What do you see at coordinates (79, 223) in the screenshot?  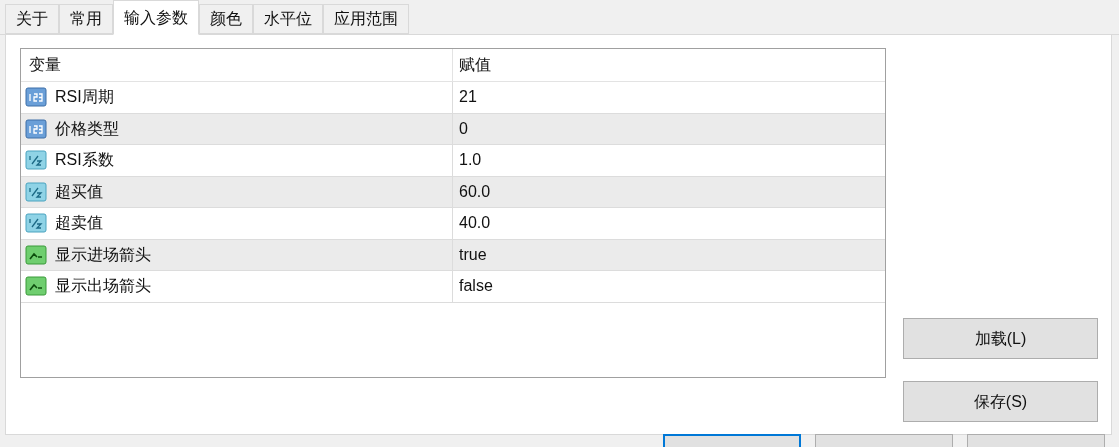 I see `parameter-name: 超卖值` at bounding box center [79, 223].